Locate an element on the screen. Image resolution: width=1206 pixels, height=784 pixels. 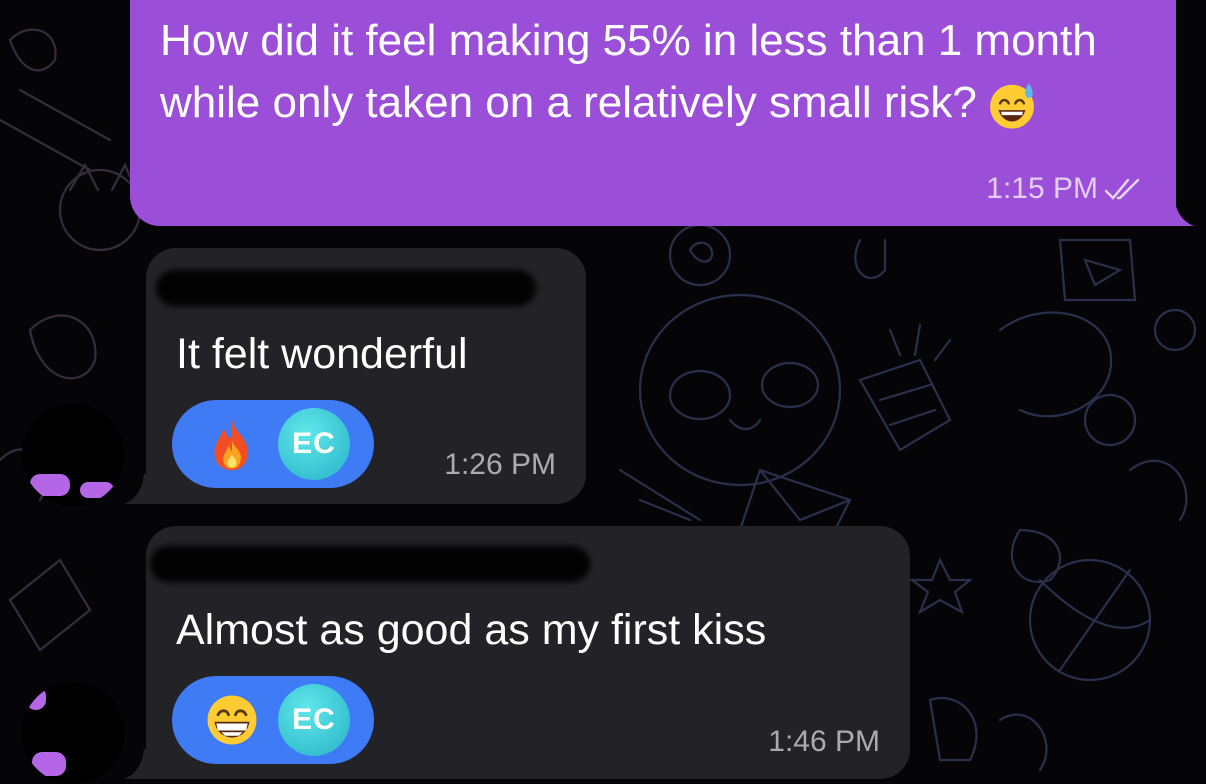
incoming-message-text: Almost as good as my first kiss is located at coordinates (471, 630).